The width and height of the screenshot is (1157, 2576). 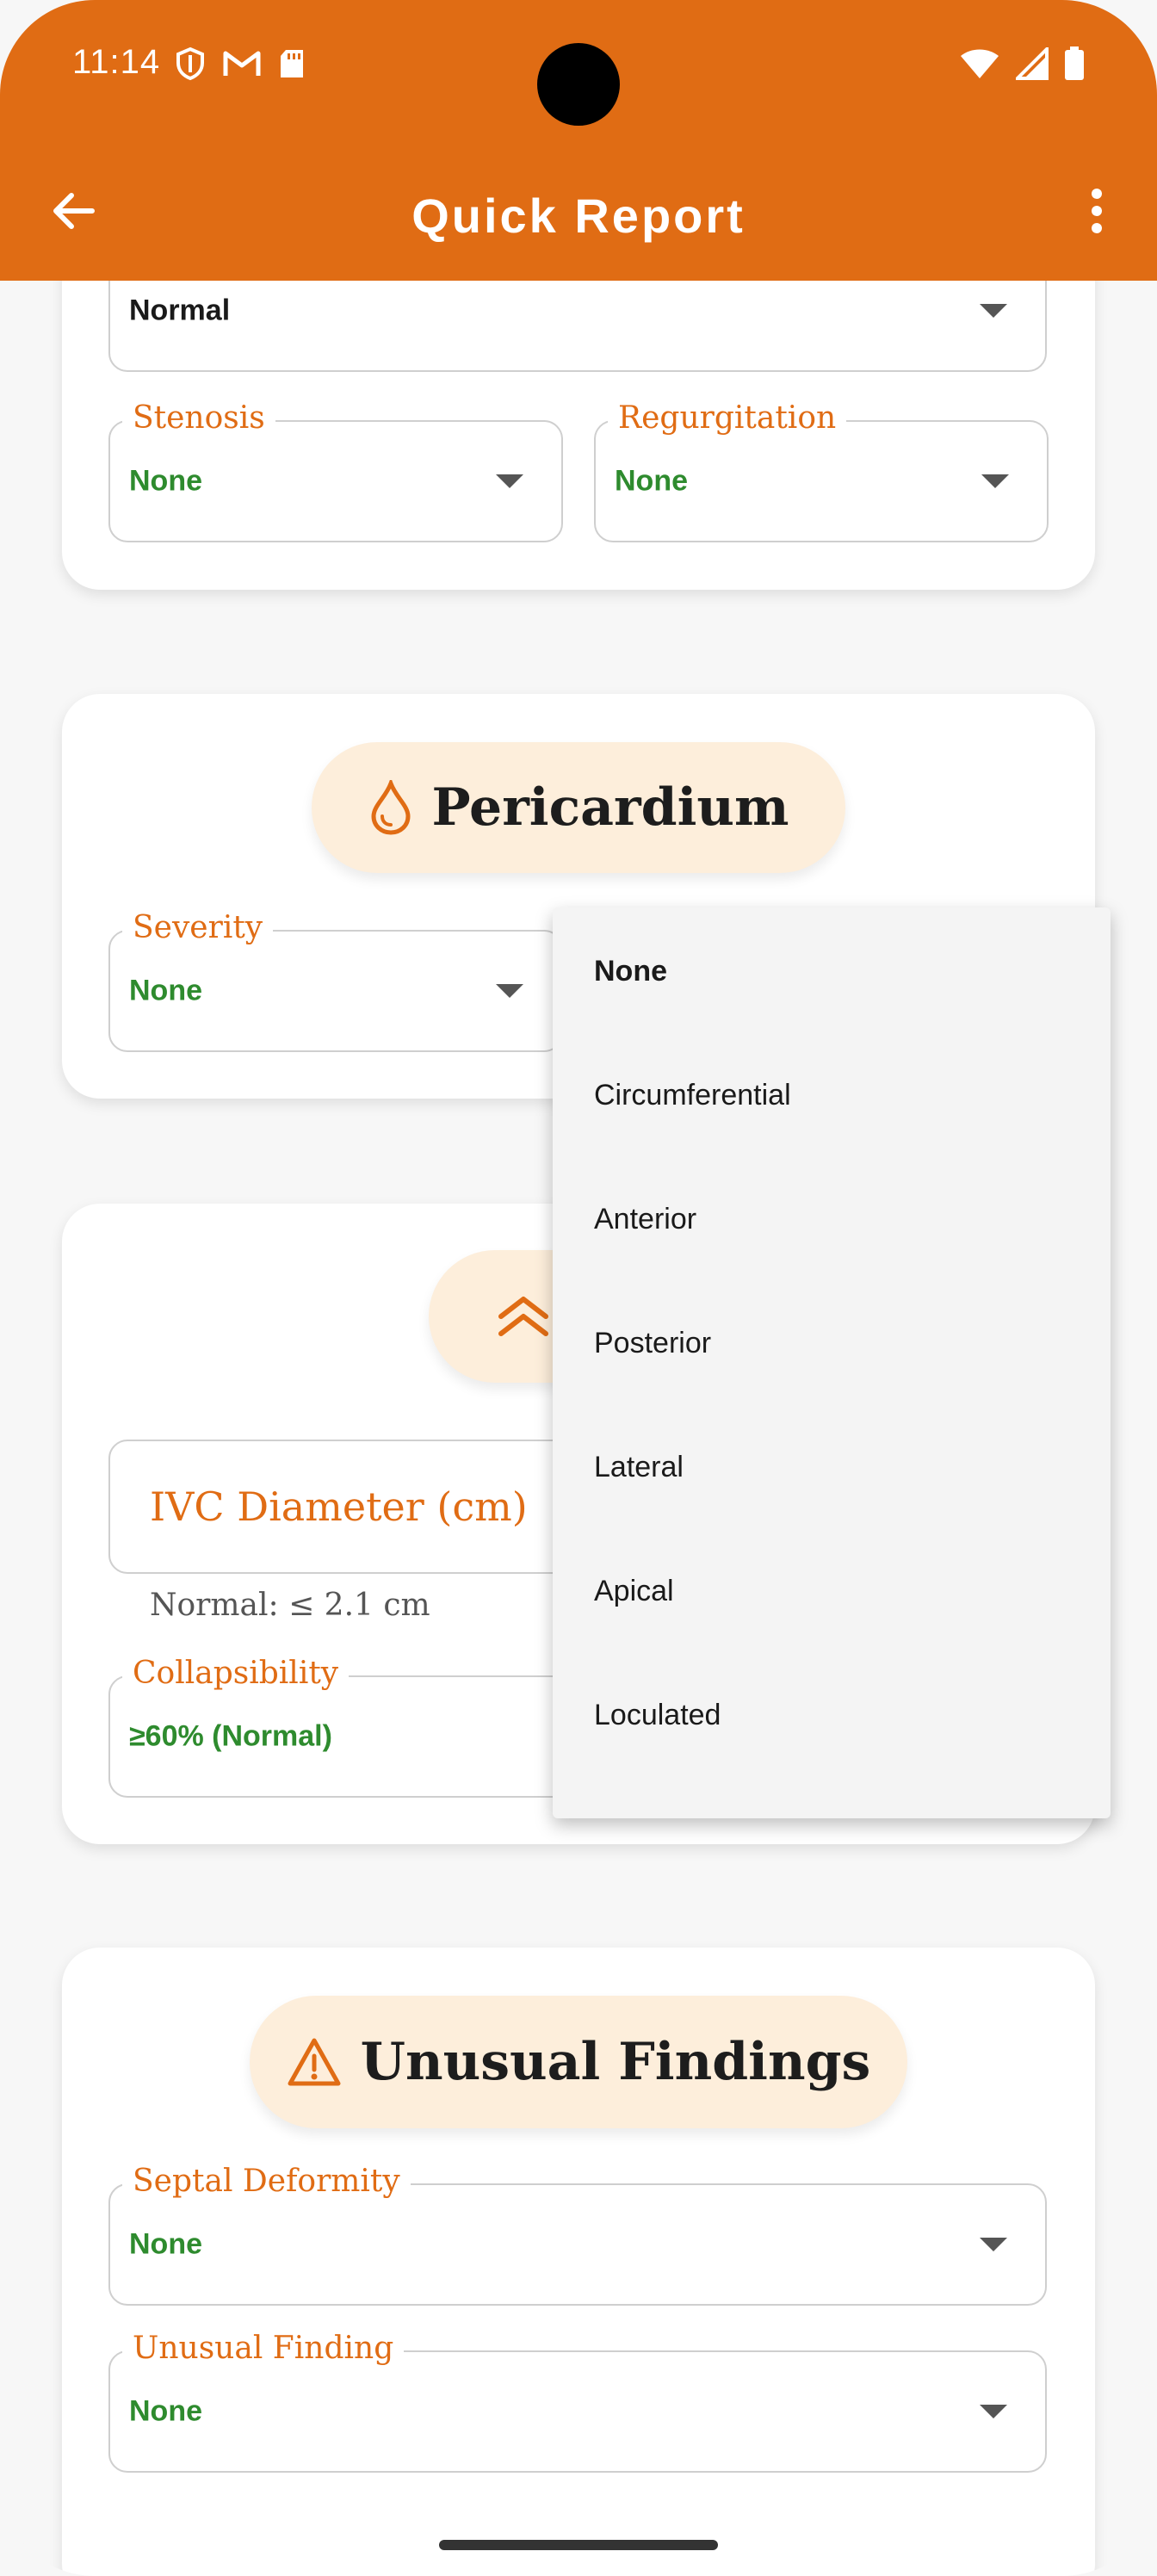 What do you see at coordinates (166, 481) in the screenshot?
I see `stenosis-value: None` at bounding box center [166, 481].